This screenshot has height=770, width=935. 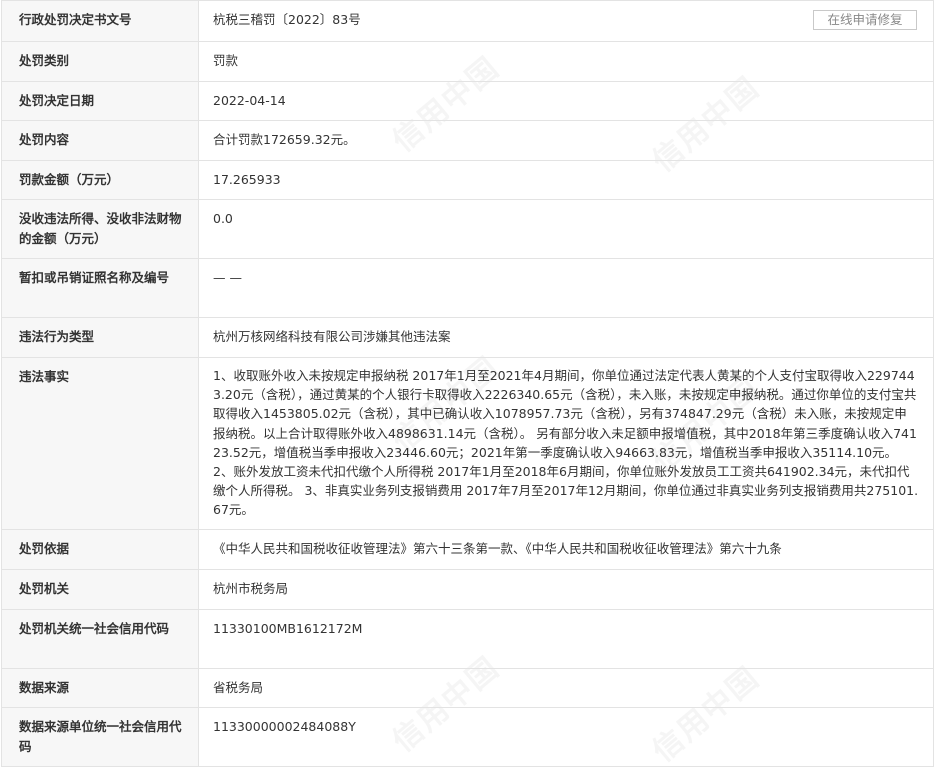 I want to click on online-repair-button: 在线申请修复, so click(x=865, y=20).